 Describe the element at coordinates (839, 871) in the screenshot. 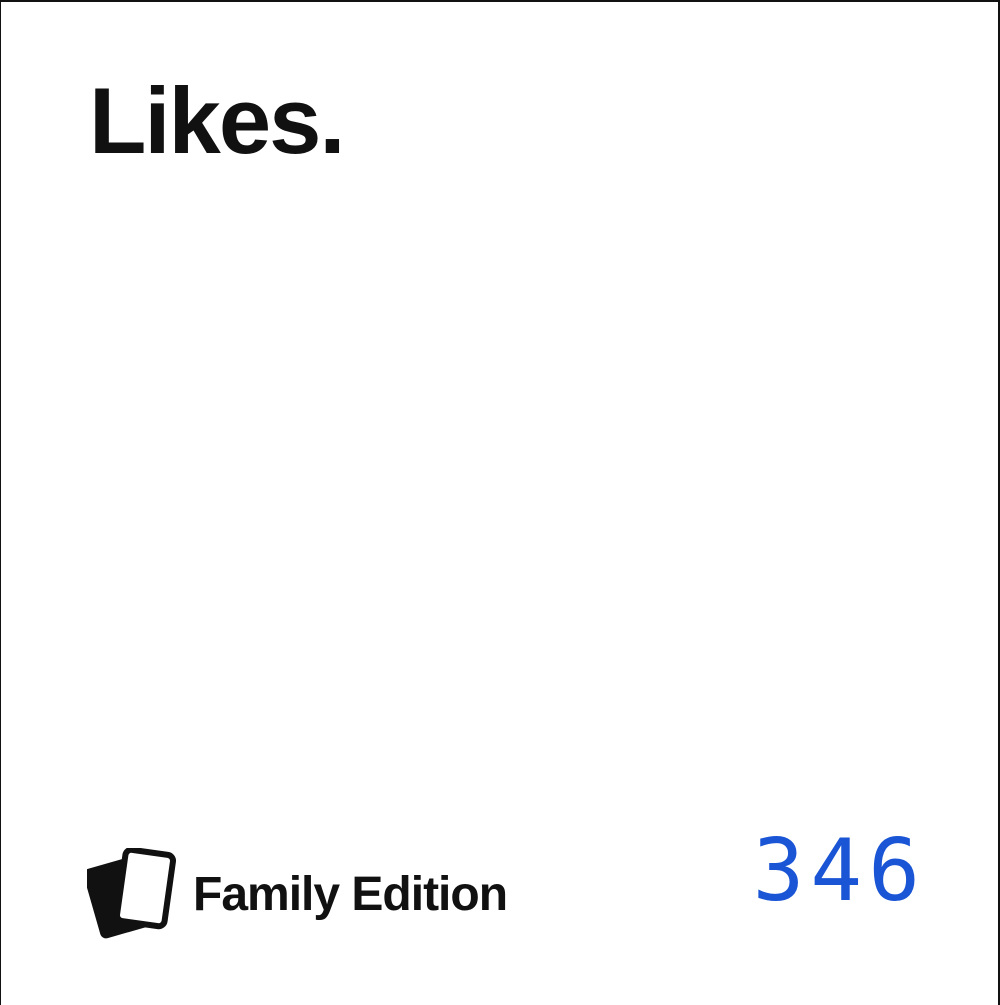

I see `card-number: 346` at that location.